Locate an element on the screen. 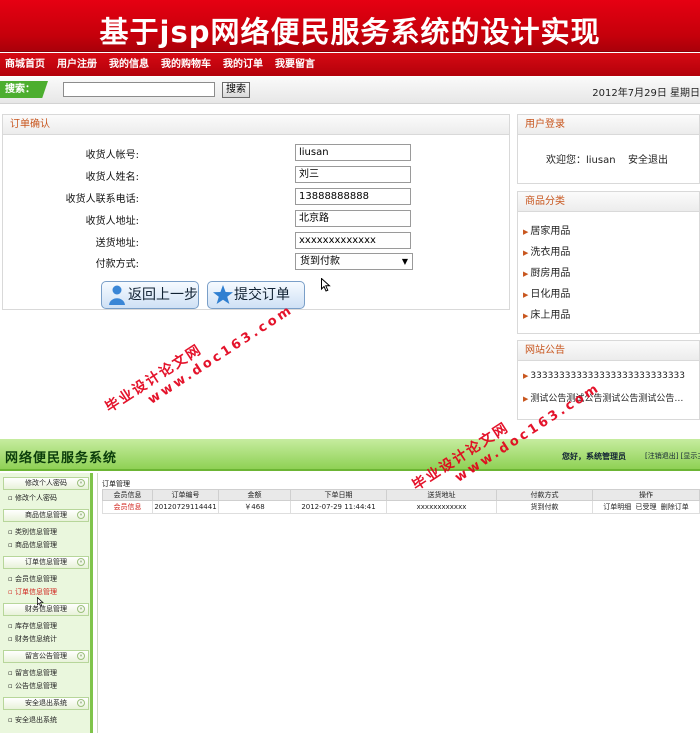 This screenshot has width=700, height=733. accepted-link: 已受理 is located at coordinates (646, 507).